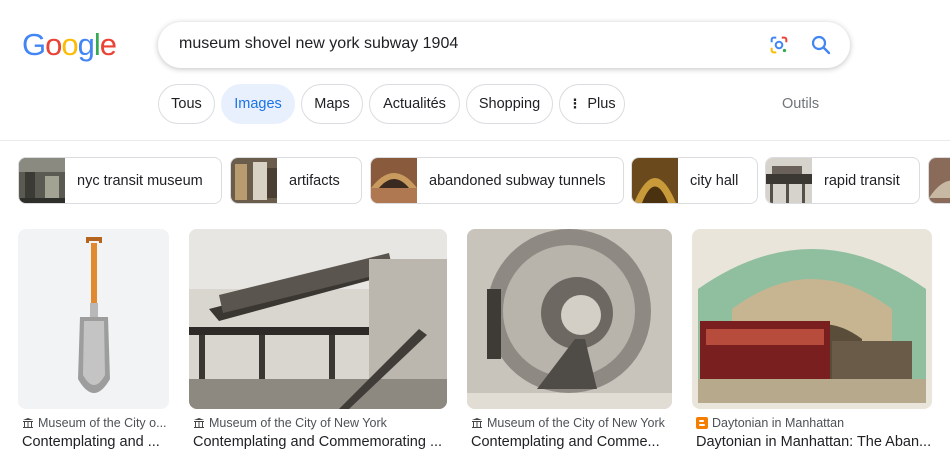 This screenshot has width=950, height=463. Describe the element at coordinates (601, 104) in the screenshot. I see `tab-label: Plus` at that location.